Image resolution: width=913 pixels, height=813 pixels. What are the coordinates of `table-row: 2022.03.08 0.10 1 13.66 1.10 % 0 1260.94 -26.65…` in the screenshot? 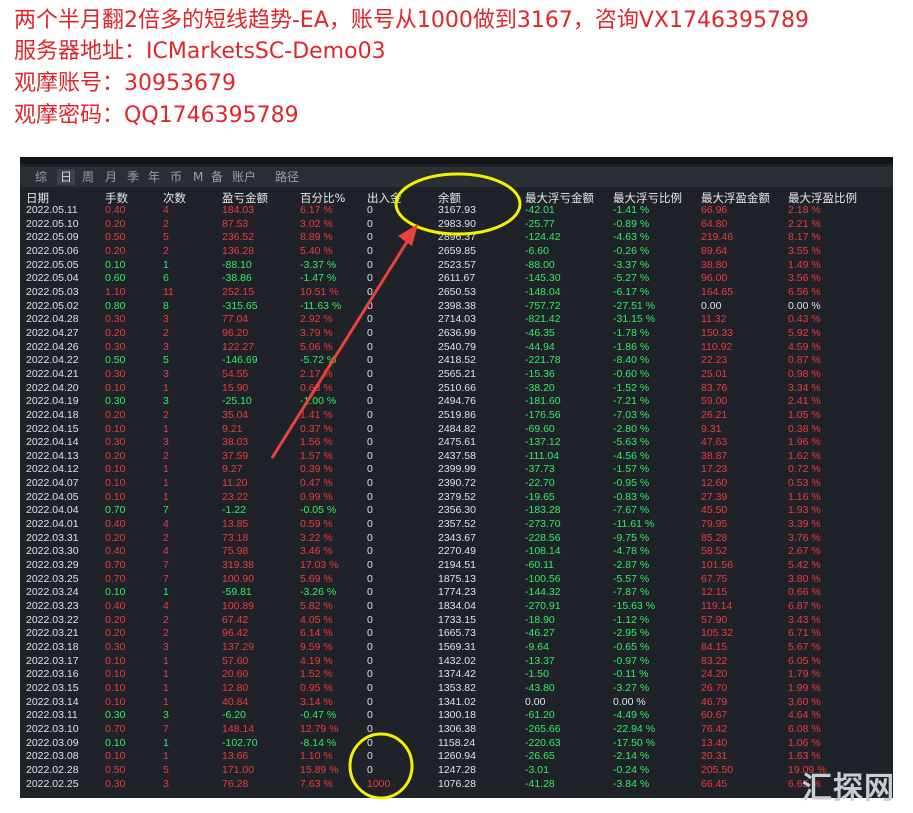 It's located at (456, 757).